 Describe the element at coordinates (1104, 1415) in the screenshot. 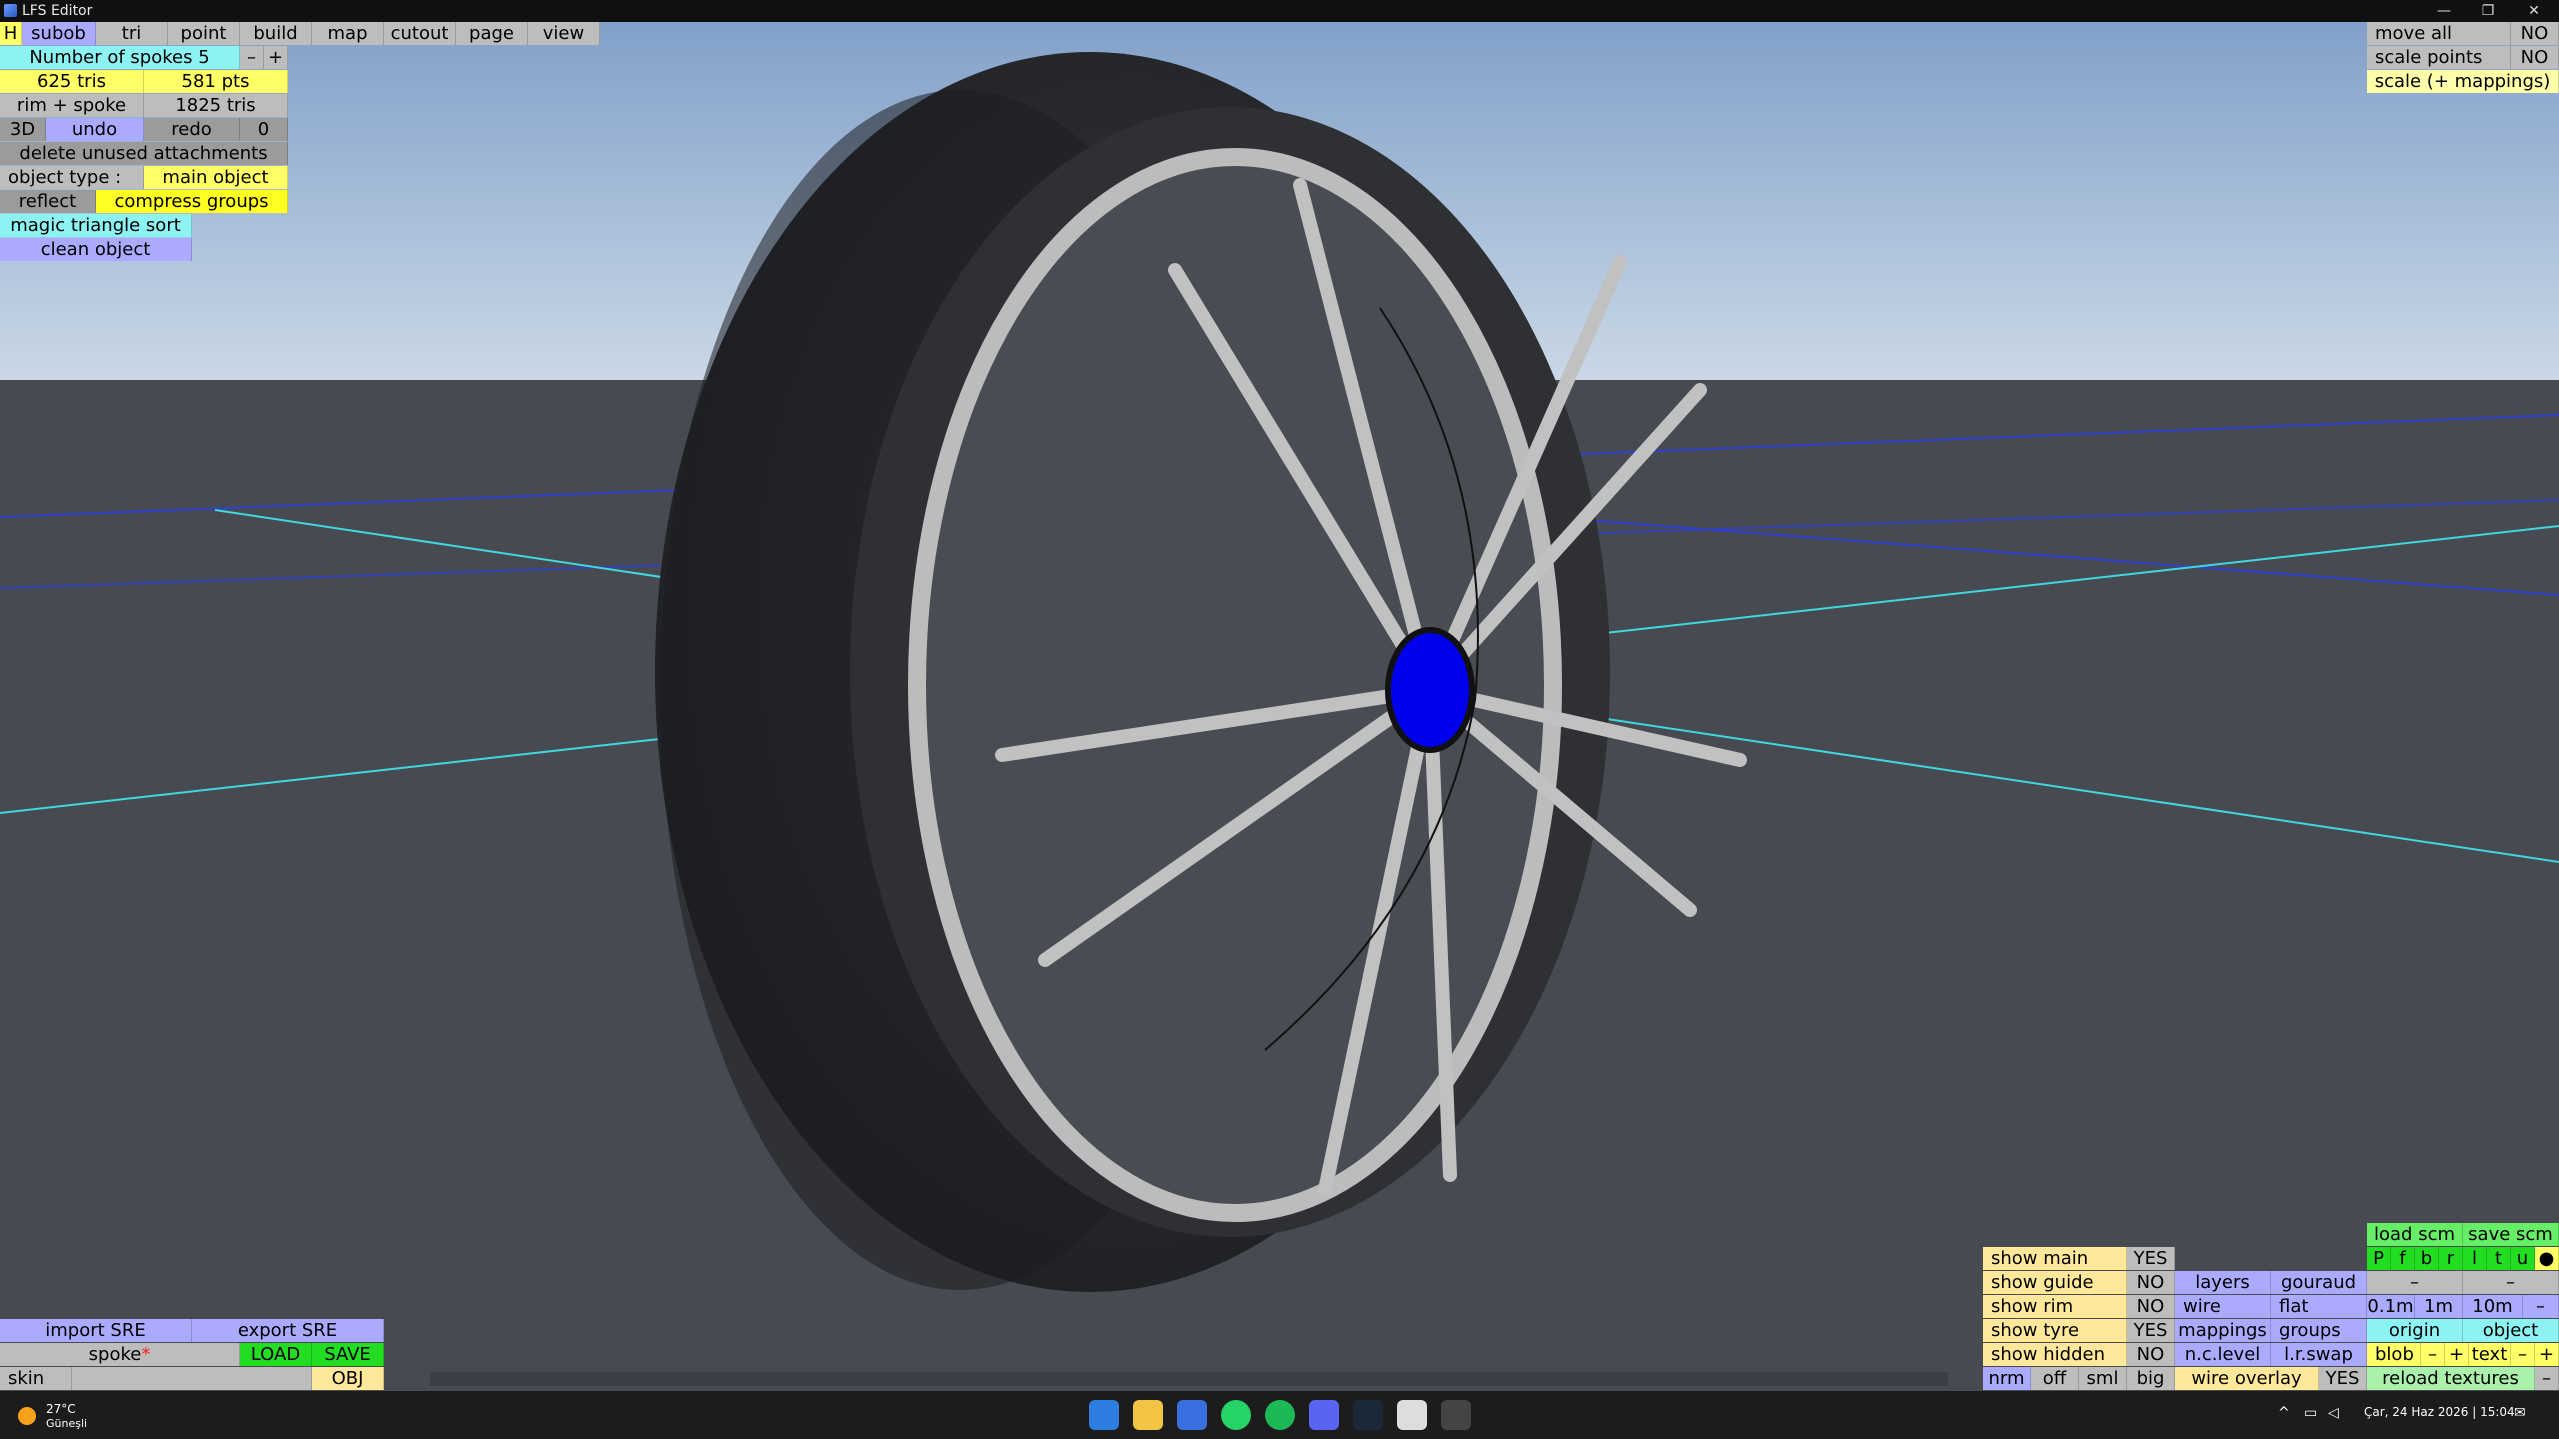

I see `start-icon` at that location.